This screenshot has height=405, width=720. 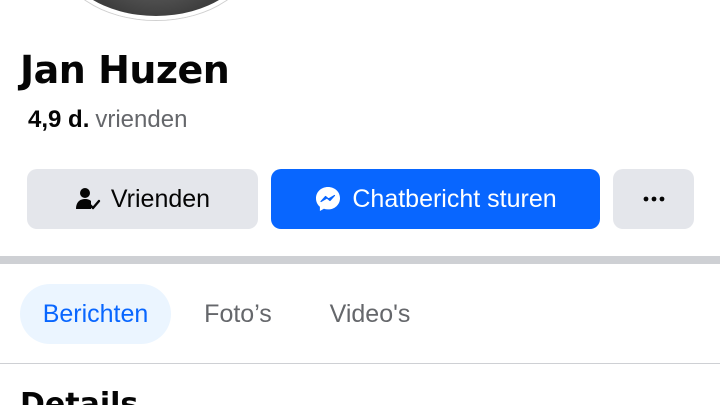 I want to click on section-divider, so click(x=360, y=260).